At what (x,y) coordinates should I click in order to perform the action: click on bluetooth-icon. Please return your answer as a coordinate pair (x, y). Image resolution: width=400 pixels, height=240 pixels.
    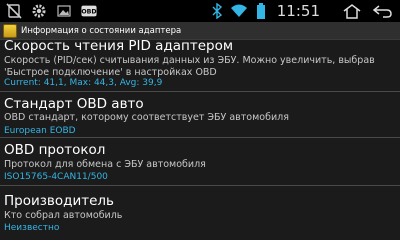
    Looking at the image, I should click on (217, 11).